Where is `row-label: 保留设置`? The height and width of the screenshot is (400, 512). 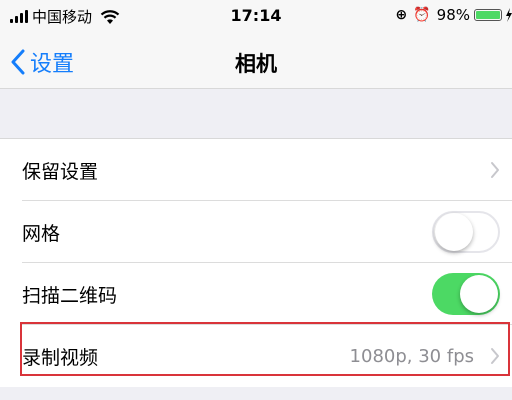
row-label: 保留设置 is located at coordinates (60, 171).